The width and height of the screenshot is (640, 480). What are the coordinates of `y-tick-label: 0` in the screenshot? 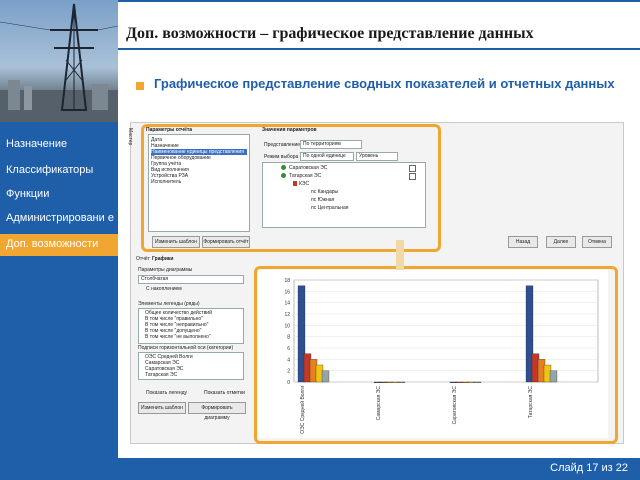 It's located at (288, 383).